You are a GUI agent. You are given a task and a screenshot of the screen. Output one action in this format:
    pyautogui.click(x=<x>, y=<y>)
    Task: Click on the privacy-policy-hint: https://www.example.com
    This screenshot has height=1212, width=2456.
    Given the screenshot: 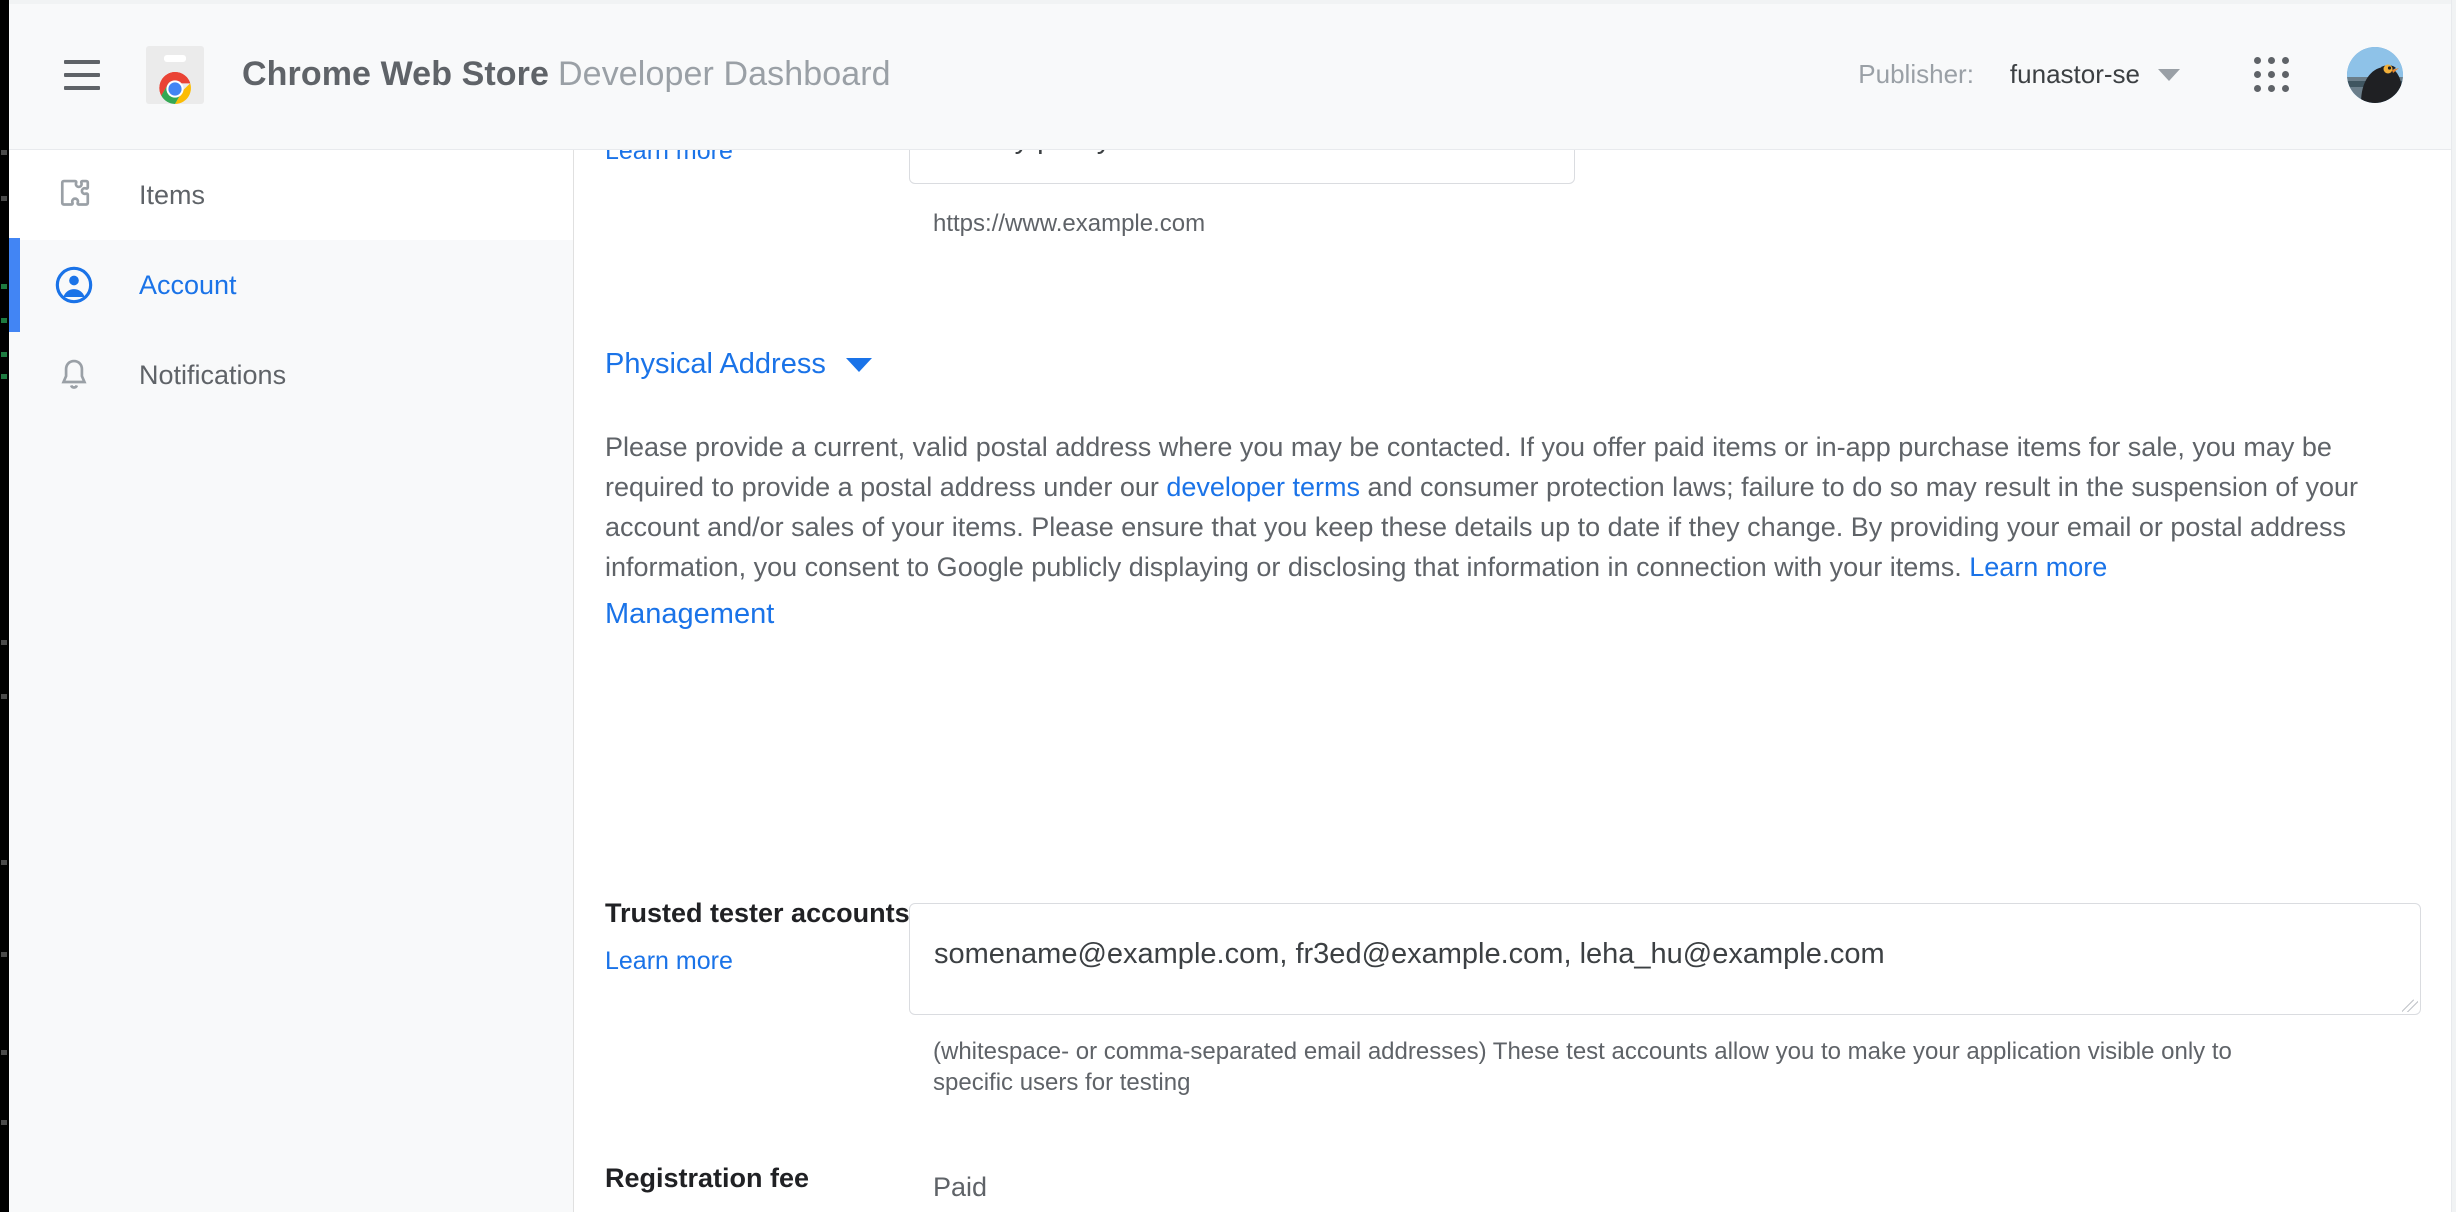 What is the action you would take?
    pyautogui.click(x=1069, y=223)
    